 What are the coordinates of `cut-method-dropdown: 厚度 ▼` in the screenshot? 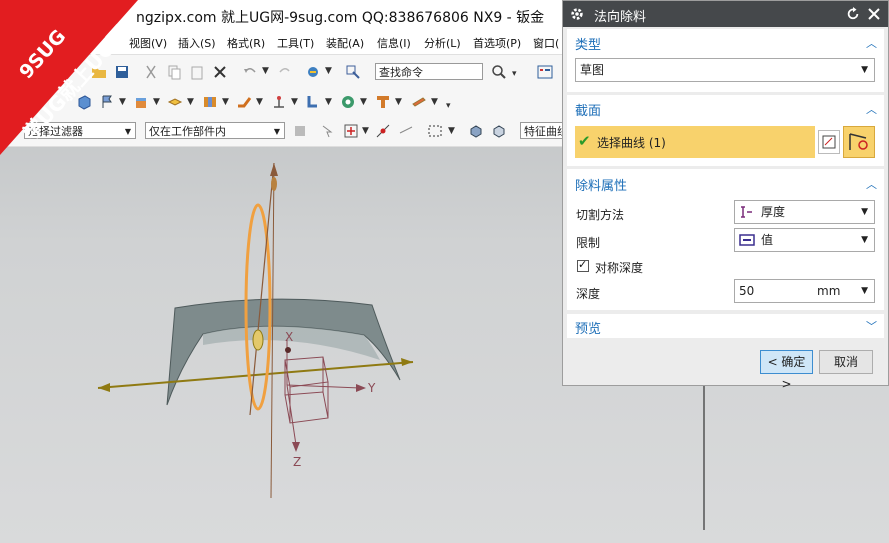 It's located at (804, 212).